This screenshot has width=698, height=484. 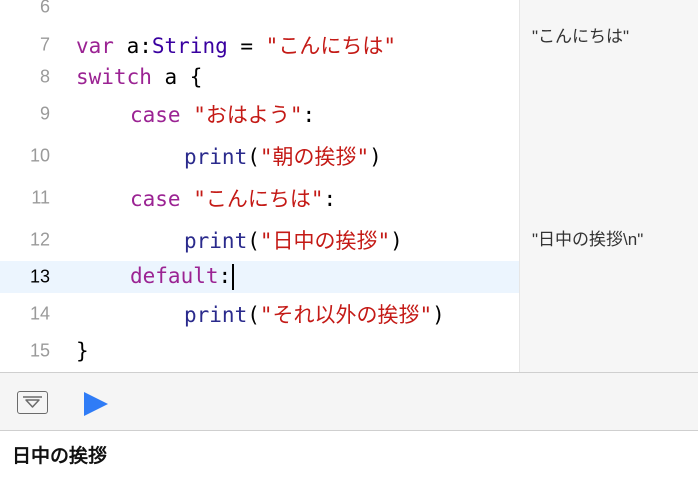 What do you see at coordinates (259, 77) in the screenshot?
I see `code-line-8: 8 switch a {` at bounding box center [259, 77].